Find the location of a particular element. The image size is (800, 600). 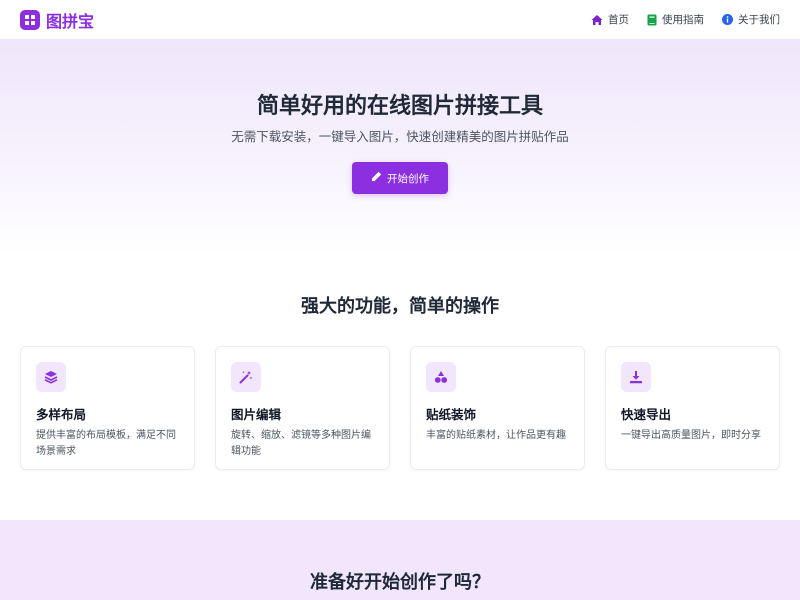

feature-title: 快速导出 is located at coordinates (646, 414).